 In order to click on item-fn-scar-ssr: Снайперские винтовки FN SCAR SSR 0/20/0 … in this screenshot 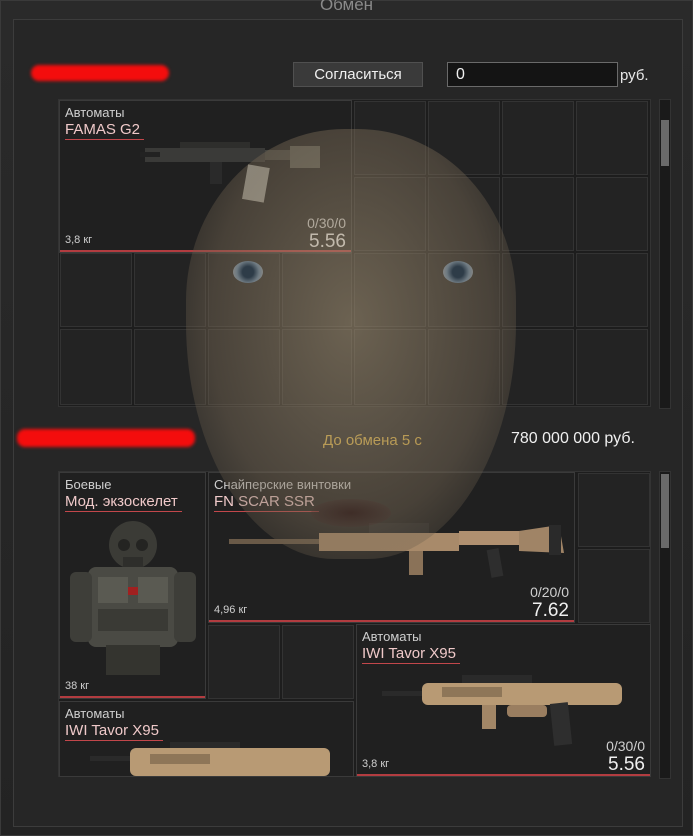, I will do `click(391, 547)`.